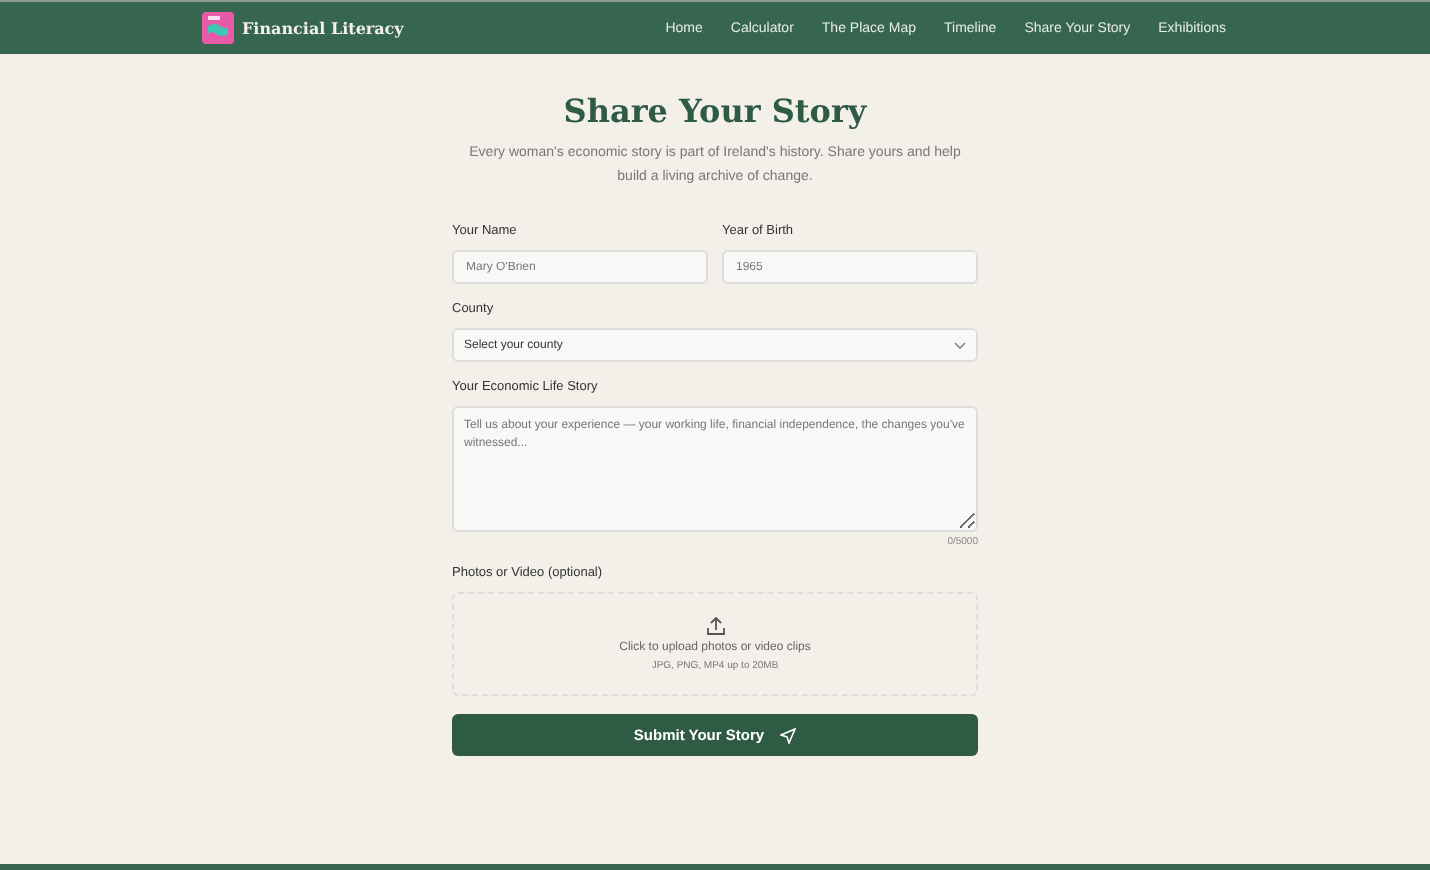  Describe the element at coordinates (715, 626) in the screenshot. I see `upload-icon` at that location.